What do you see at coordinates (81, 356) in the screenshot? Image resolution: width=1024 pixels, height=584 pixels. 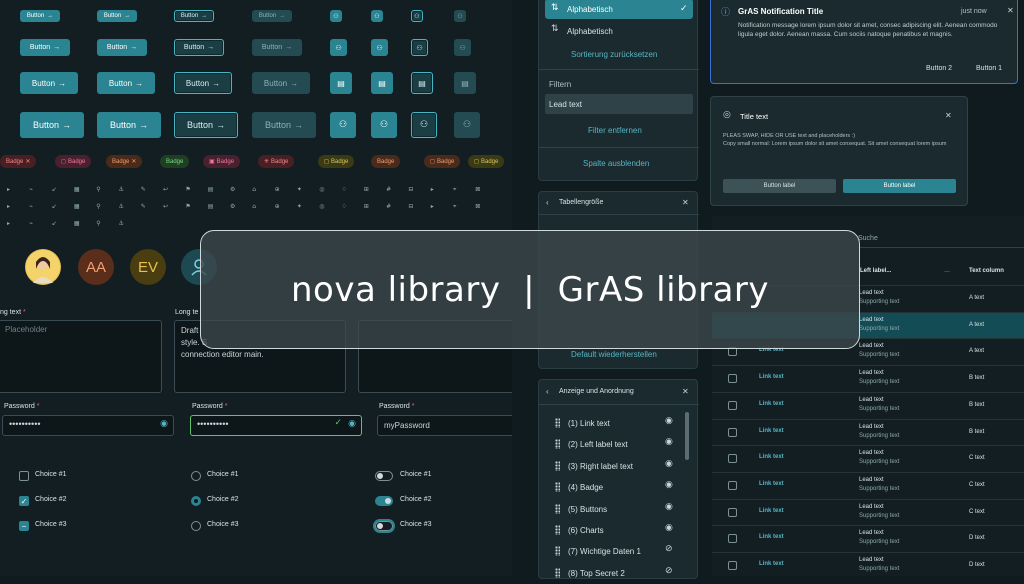 I see `long-text-field-empty: Placeholder` at bounding box center [81, 356].